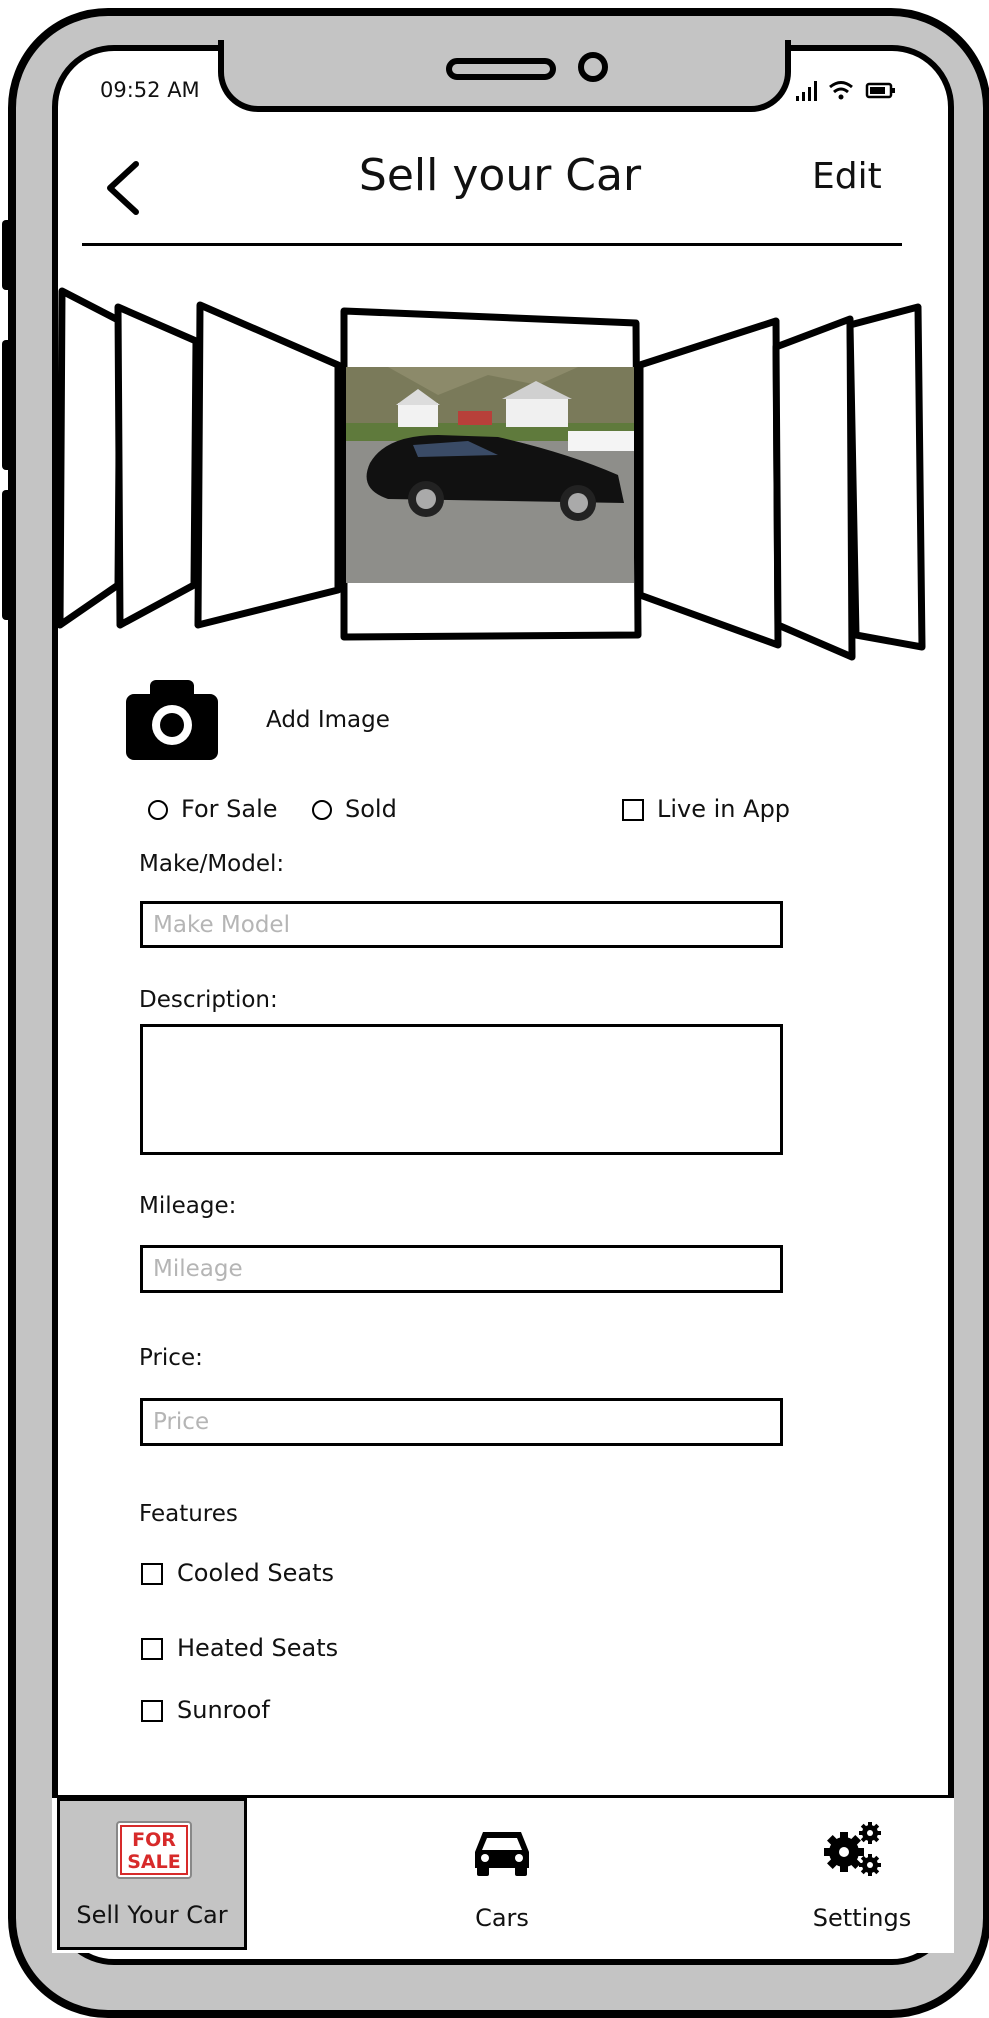 Image resolution: width=989 pixels, height=2018 pixels. I want to click on price-input, so click(461, 1422).